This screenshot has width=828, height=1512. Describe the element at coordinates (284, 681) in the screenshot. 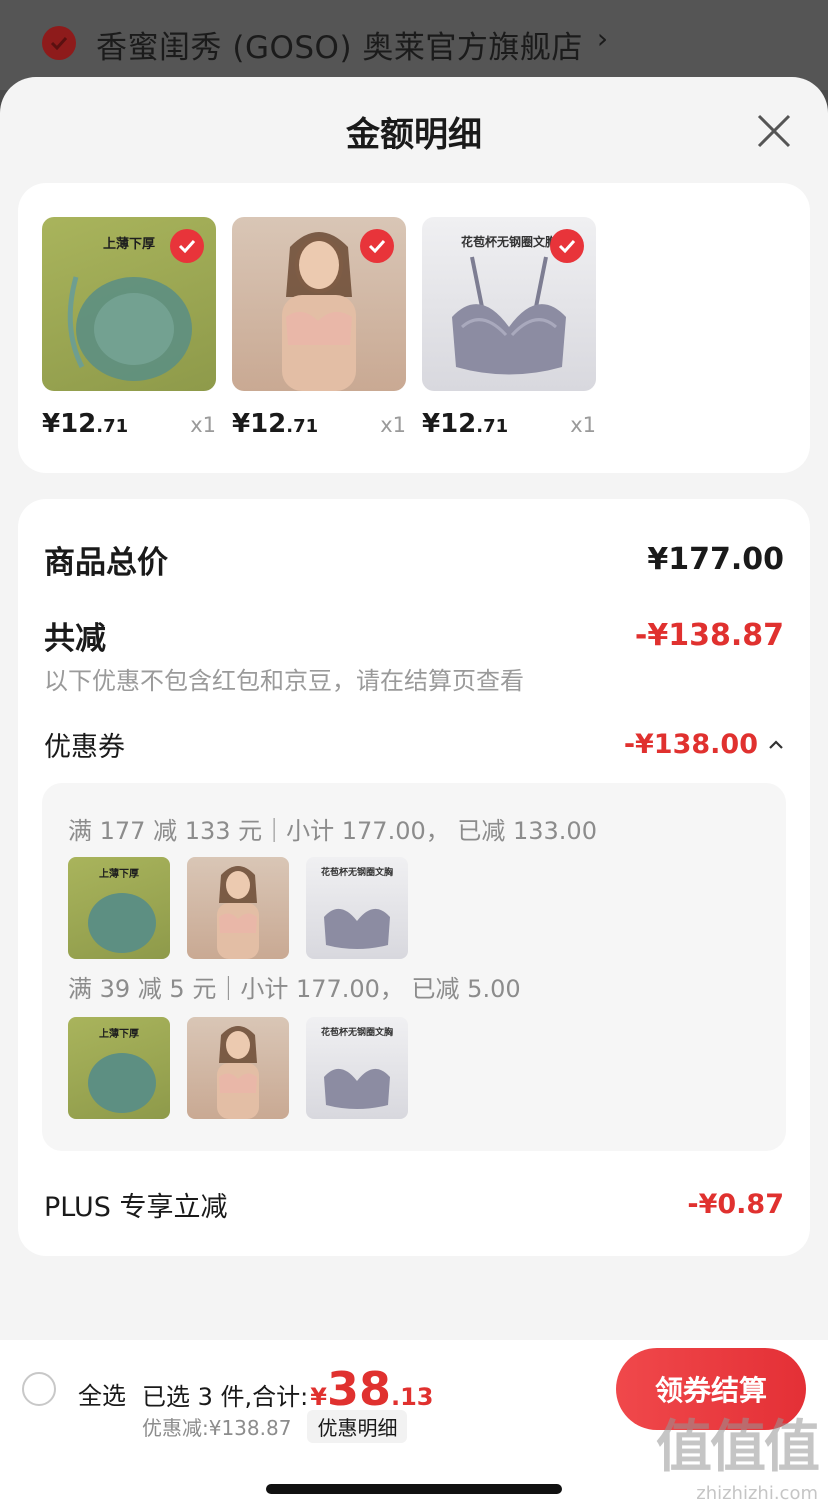

I see `reduce-hint: 以下优惠不包含红包和京豆，请在结算页查看` at that location.